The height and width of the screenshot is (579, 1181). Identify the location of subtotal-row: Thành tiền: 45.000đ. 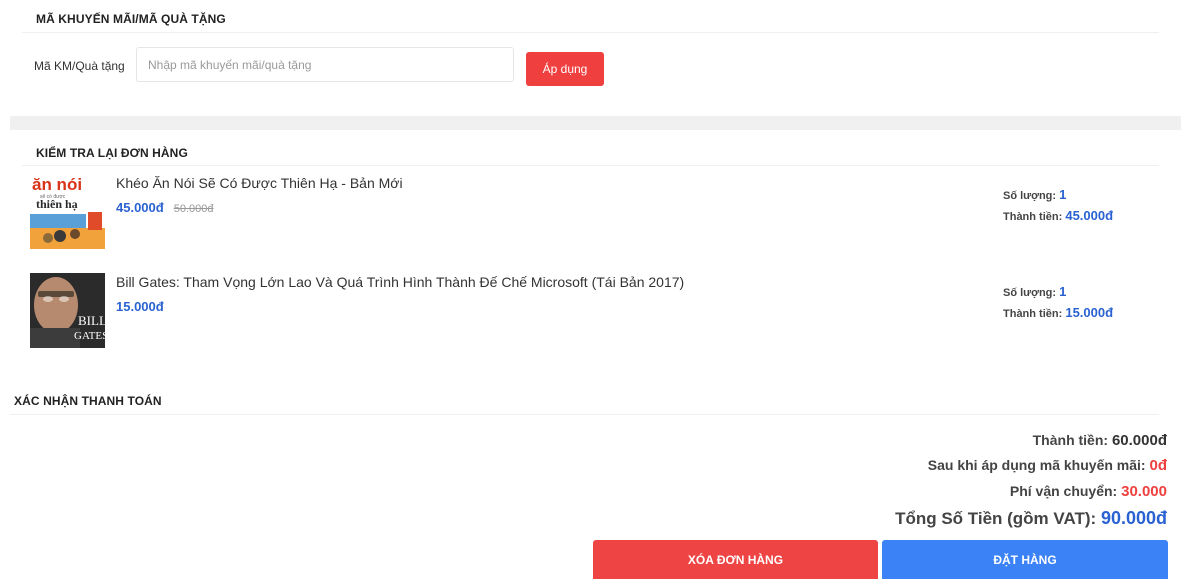
(1058, 215).